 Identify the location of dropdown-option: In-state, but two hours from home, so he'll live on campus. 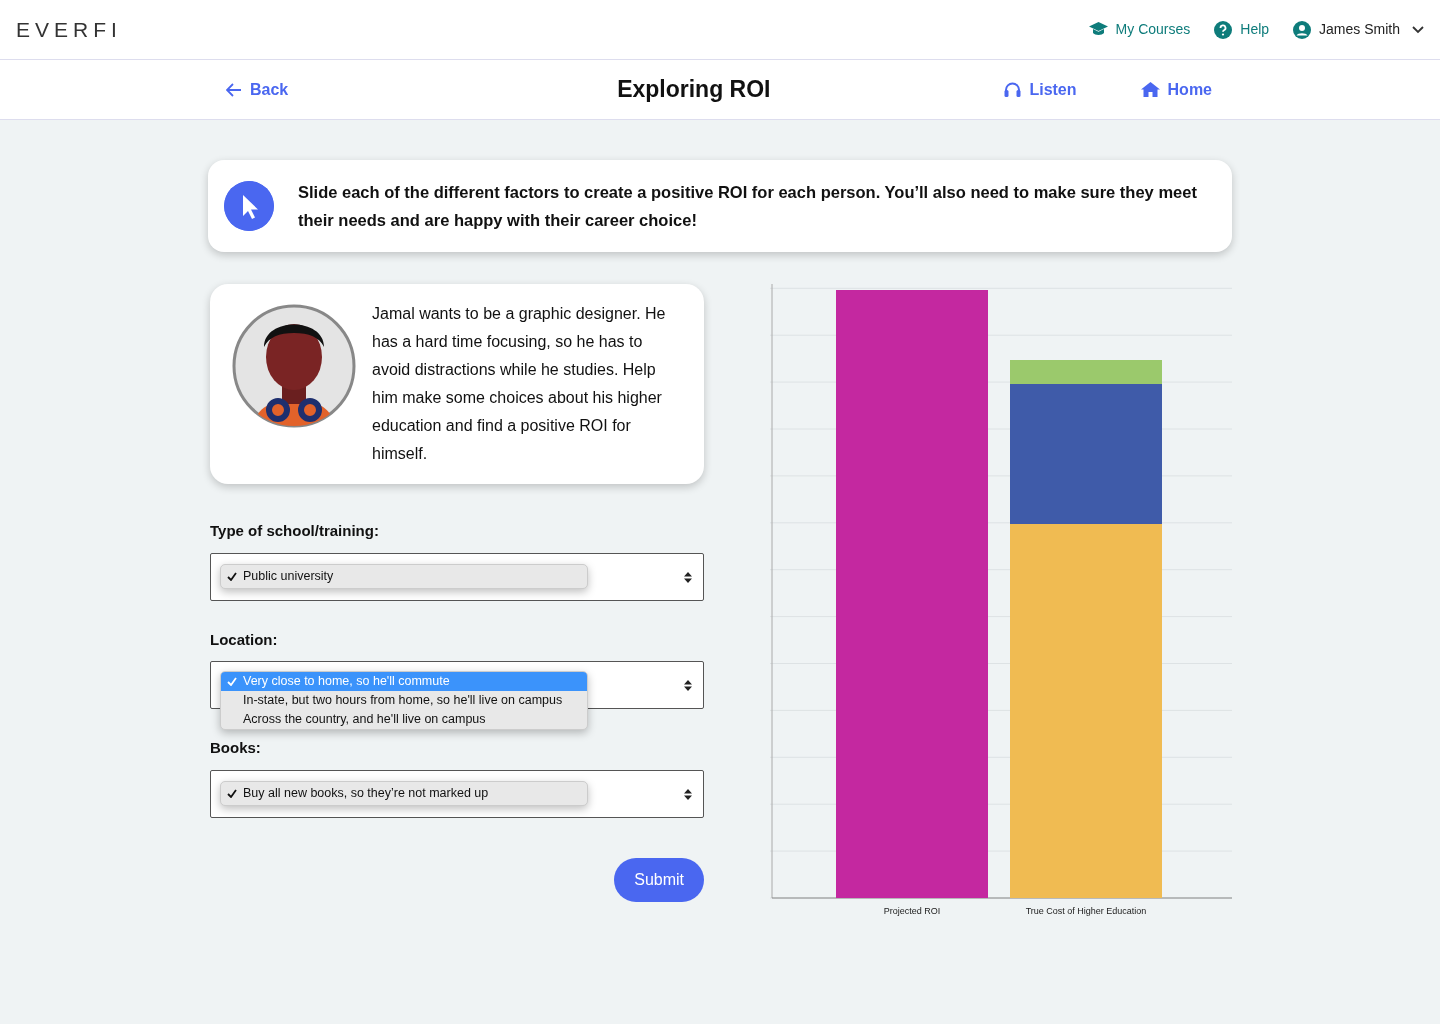
(404, 700).